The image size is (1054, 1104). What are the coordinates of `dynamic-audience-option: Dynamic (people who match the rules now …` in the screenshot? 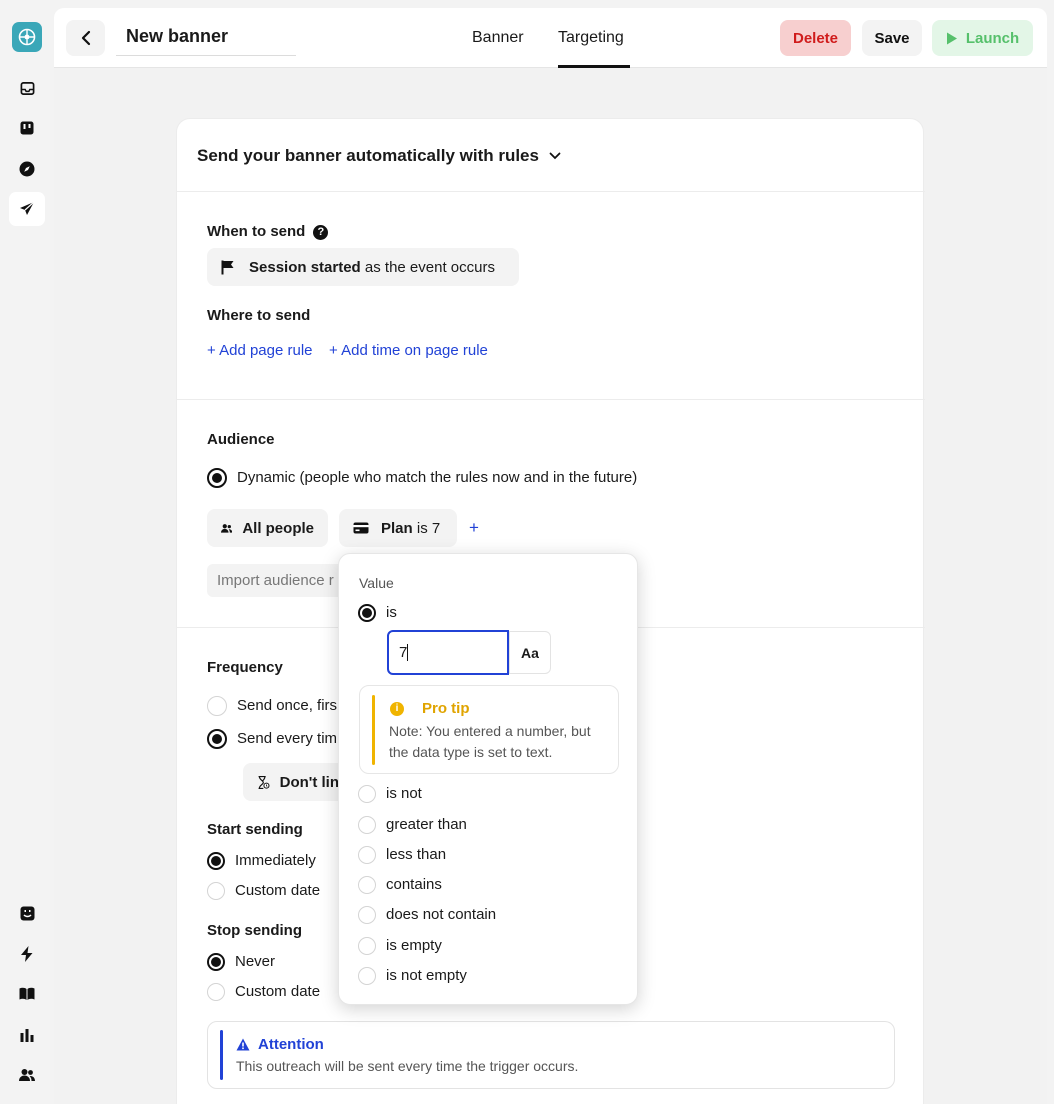 It's located at (422, 478).